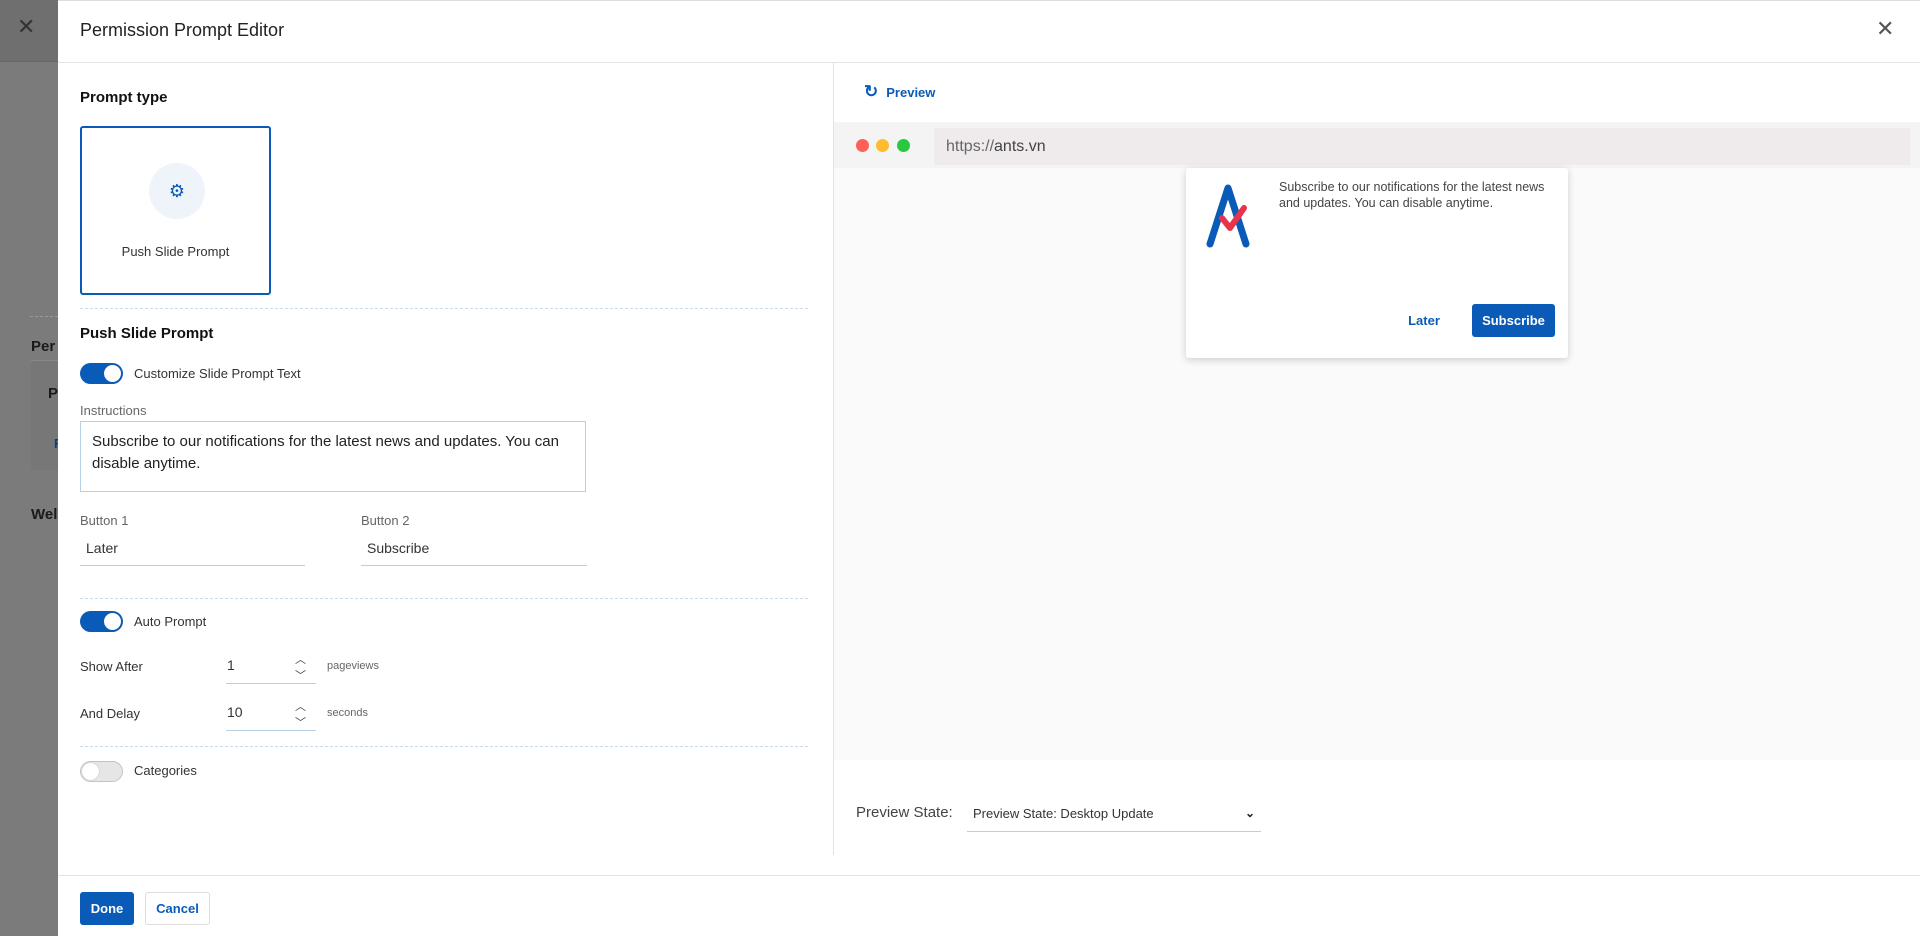 Image resolution: width=1920 pixels, height=936 pixels. What do you see at coordinates (903, 145) in the screenshot?
I see `window-maximize-dot` at bounding box center [903, 145].